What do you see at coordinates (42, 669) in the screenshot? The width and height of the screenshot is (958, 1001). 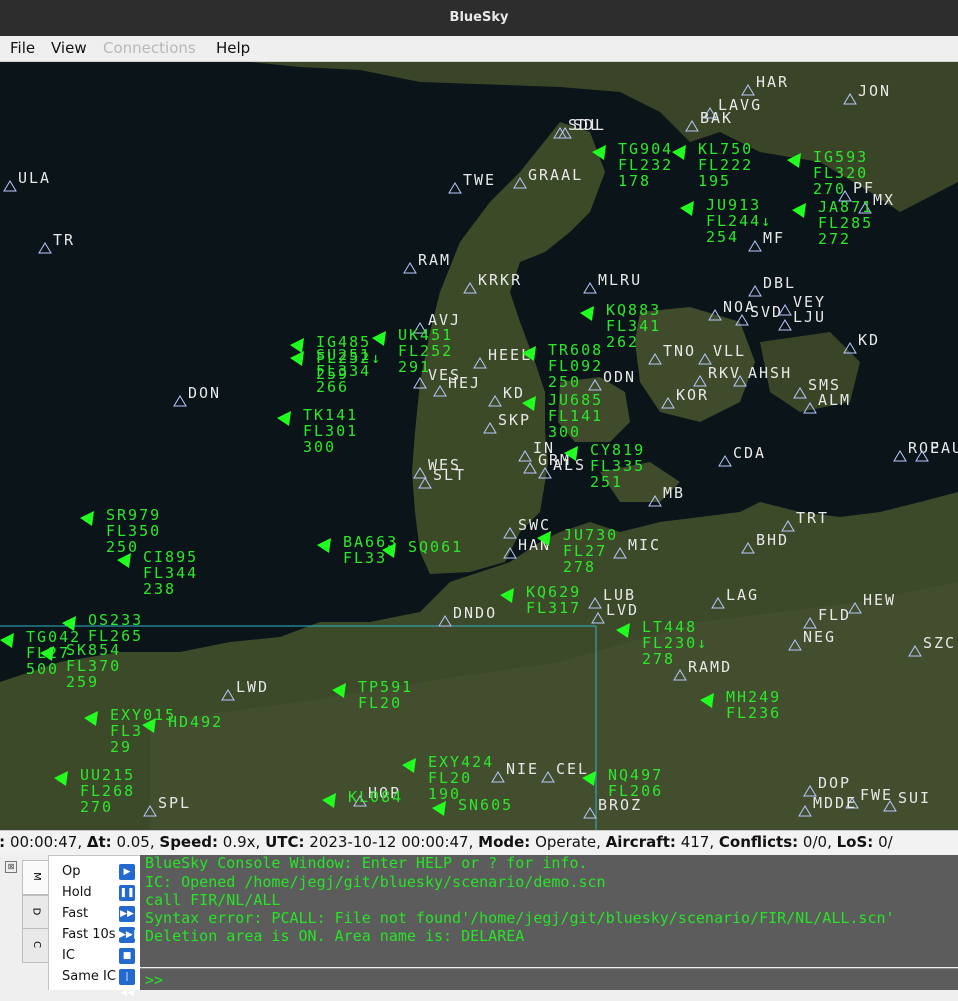 I see `aircraft-speed: 500` at bounding box center [42, 669].